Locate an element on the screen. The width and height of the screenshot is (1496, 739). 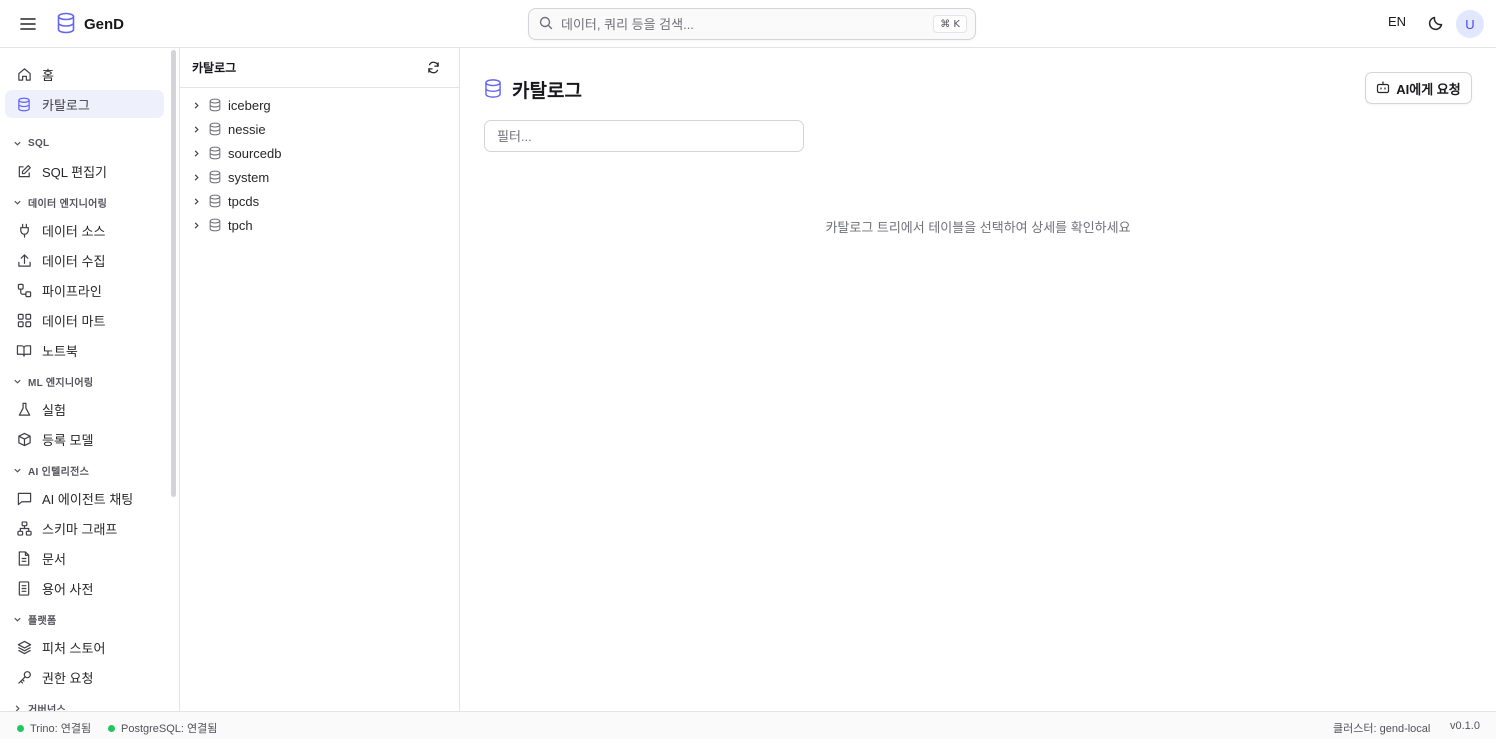
upload-icon is located at coordinates (24, 260).